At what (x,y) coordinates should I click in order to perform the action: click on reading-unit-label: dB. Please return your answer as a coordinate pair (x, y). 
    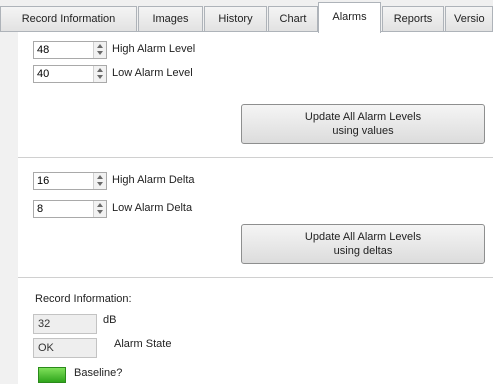
    Looking at the image, I should click on (110, 320).